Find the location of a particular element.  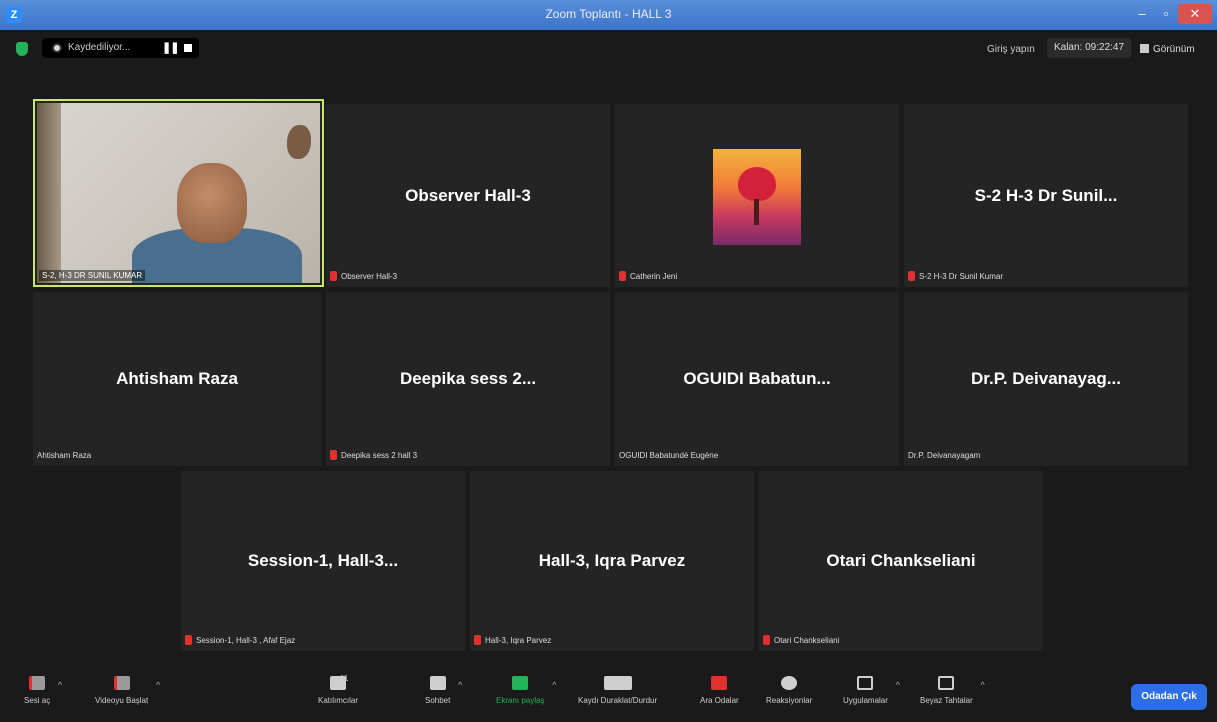

participant-display-name: Otari Chankseliani is located at coordinates (901, 560).